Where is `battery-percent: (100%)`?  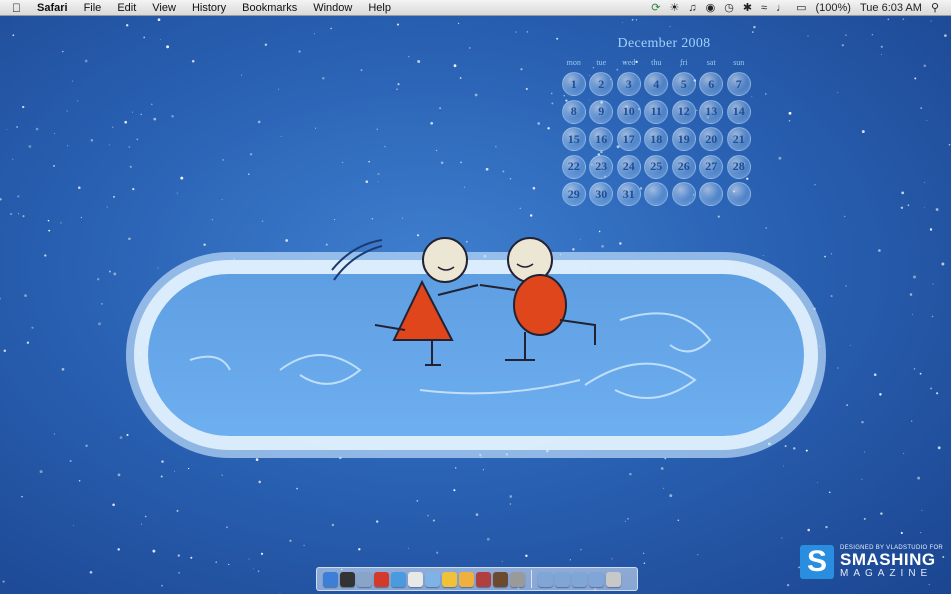
battery-percent: (100%) is located at coordinates (833, 8).